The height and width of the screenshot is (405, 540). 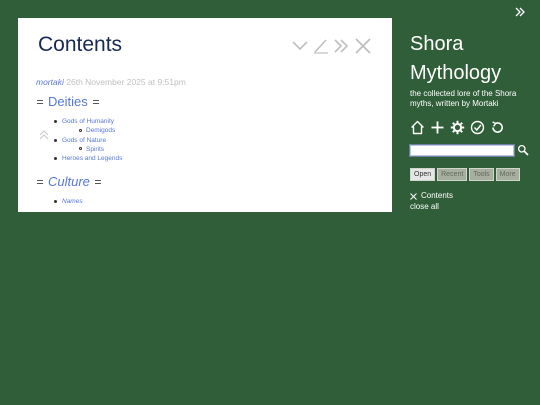 I want to click on link-names: Names, so click(x=72, y=201).